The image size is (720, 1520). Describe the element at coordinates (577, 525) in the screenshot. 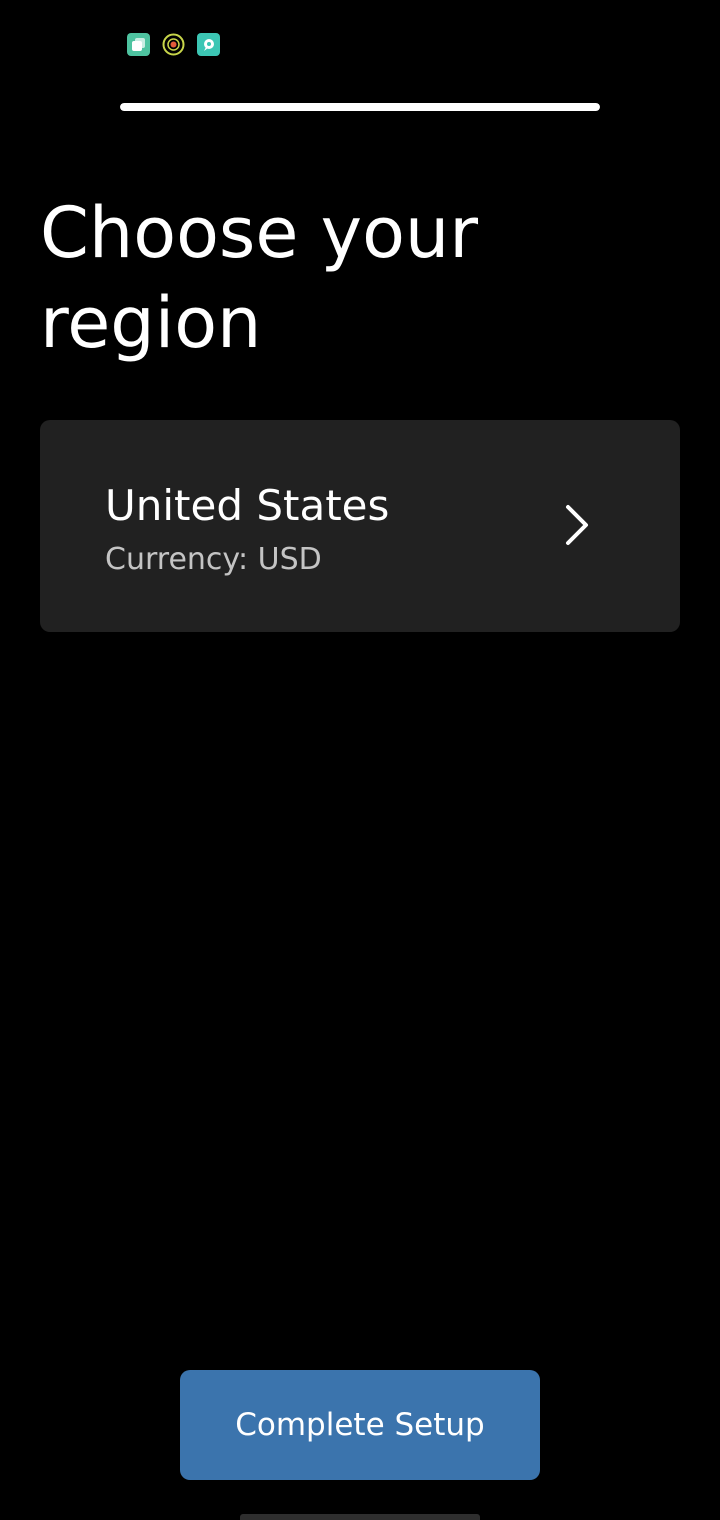

I see `chevron-right-icon` at that location.